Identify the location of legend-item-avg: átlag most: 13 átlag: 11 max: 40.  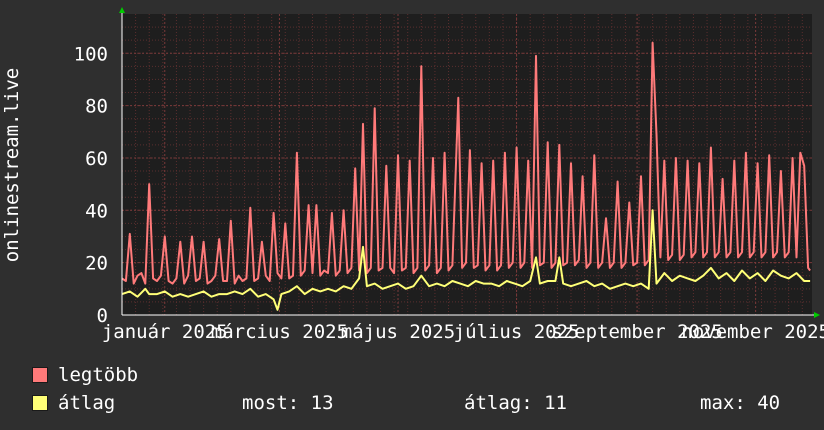
(422, 403).